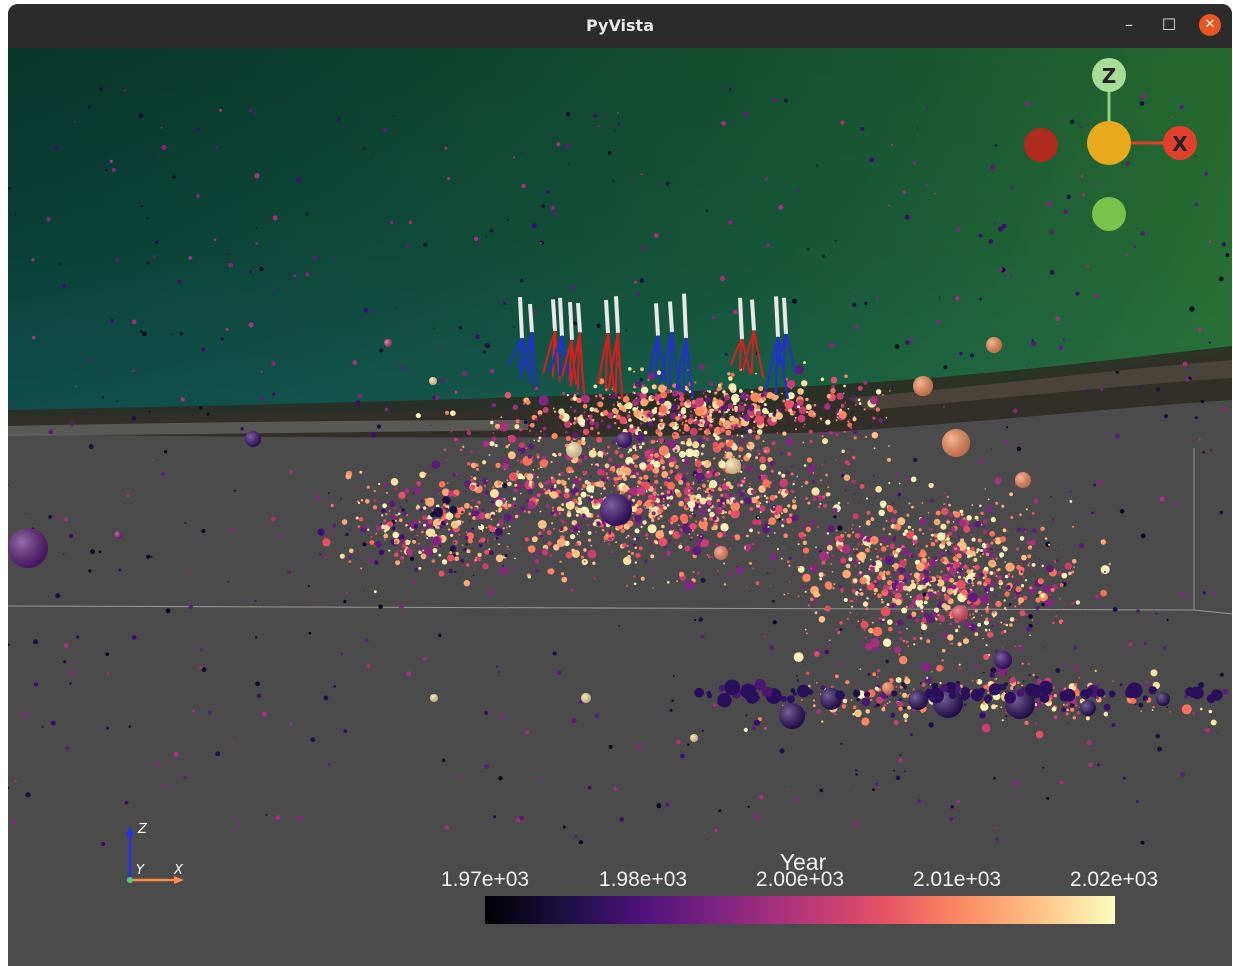 This screenshot has width=1233, height=966. I want to click on close-button: ✕, so click(1210, 25).